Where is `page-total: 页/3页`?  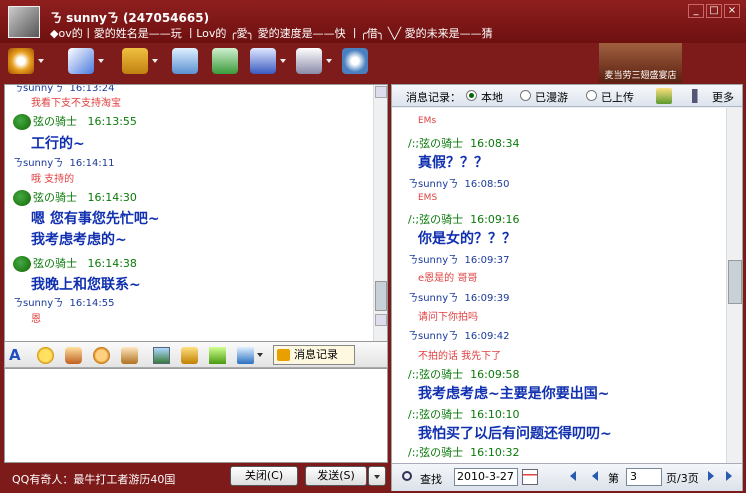 page-total: 页/3页 is located at coordinates (682, 478).